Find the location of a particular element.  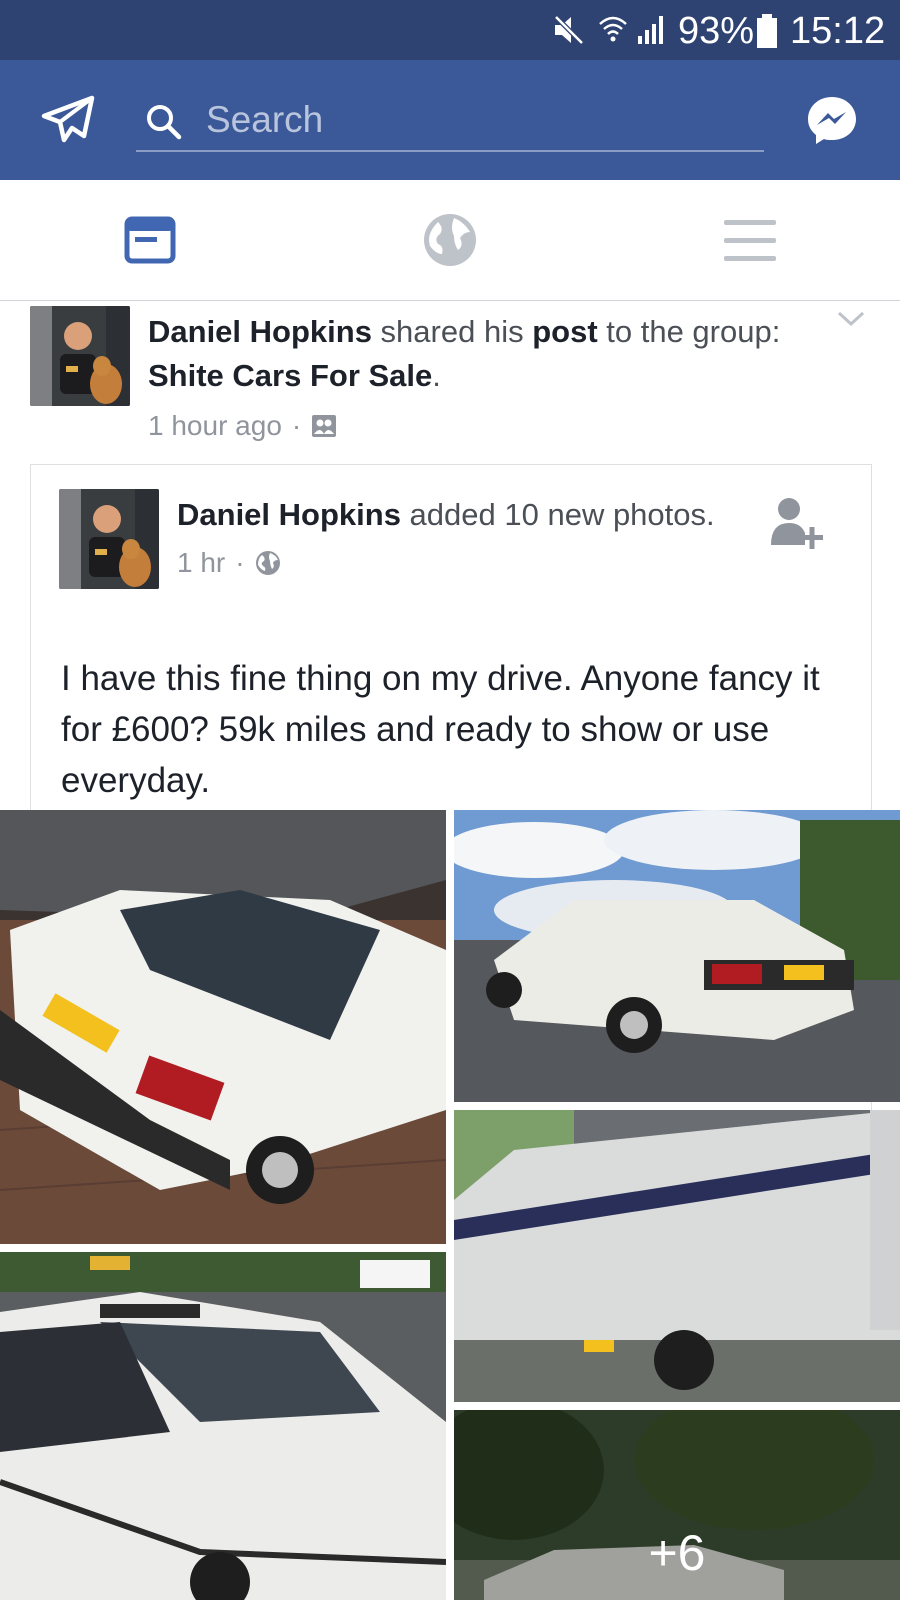

group-privacy-icon is located at coordinates (324, 426).